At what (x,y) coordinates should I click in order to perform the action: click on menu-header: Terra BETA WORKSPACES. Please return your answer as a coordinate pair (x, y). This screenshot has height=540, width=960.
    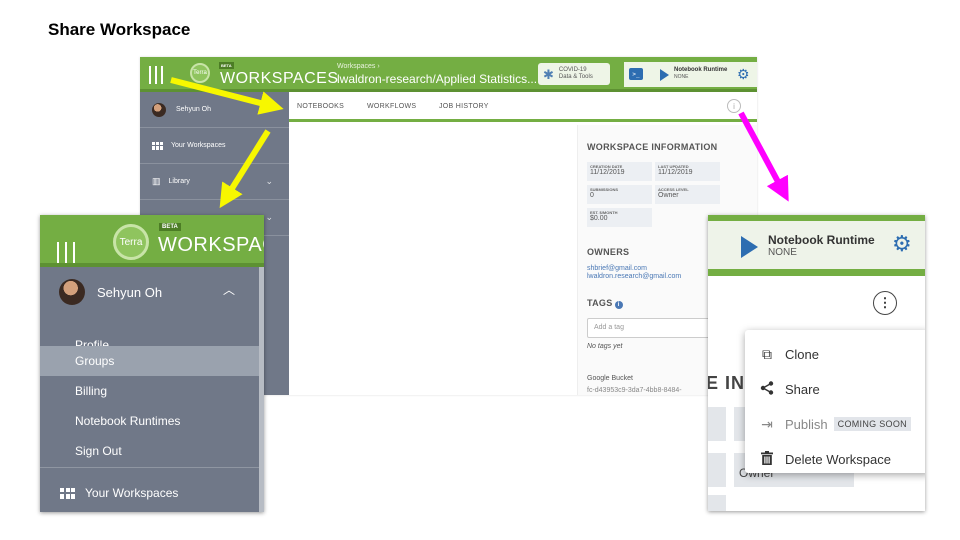
    Looking at the image, I should click on (152, 240).